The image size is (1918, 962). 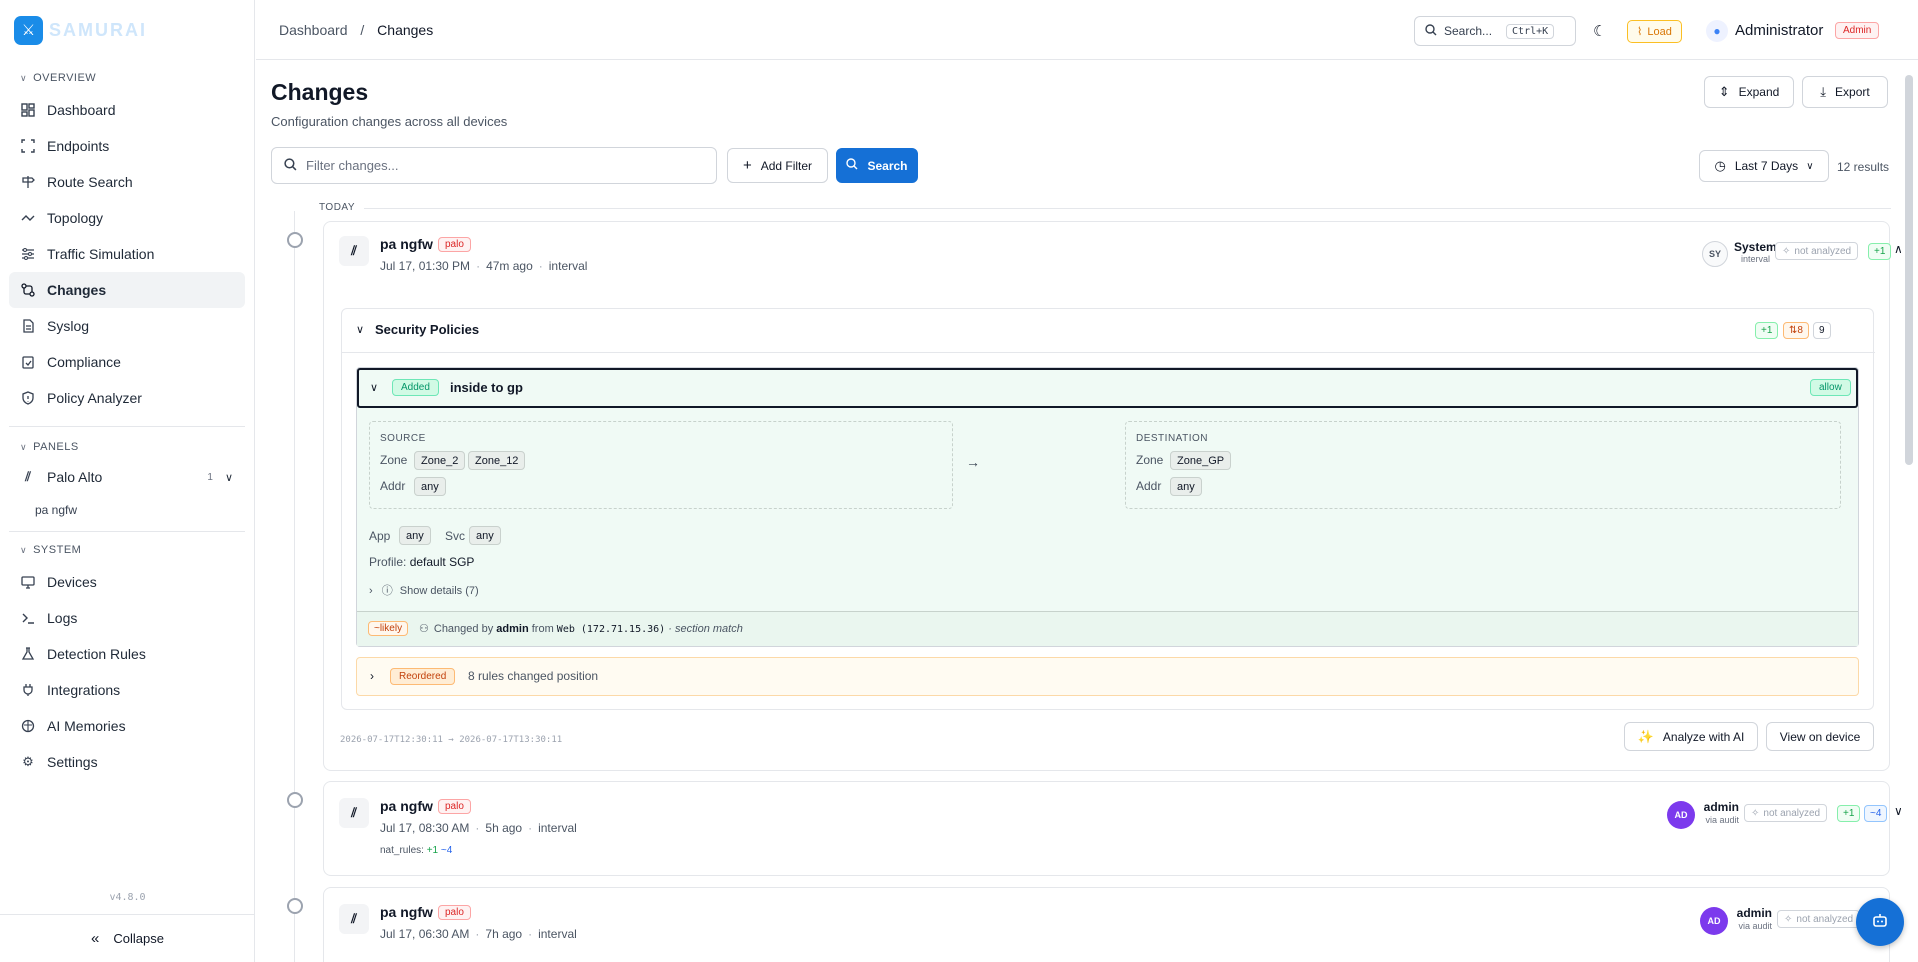 I want to click on show-details-toggle: › ⓘ Show details (7), so click(x=424, y=590).